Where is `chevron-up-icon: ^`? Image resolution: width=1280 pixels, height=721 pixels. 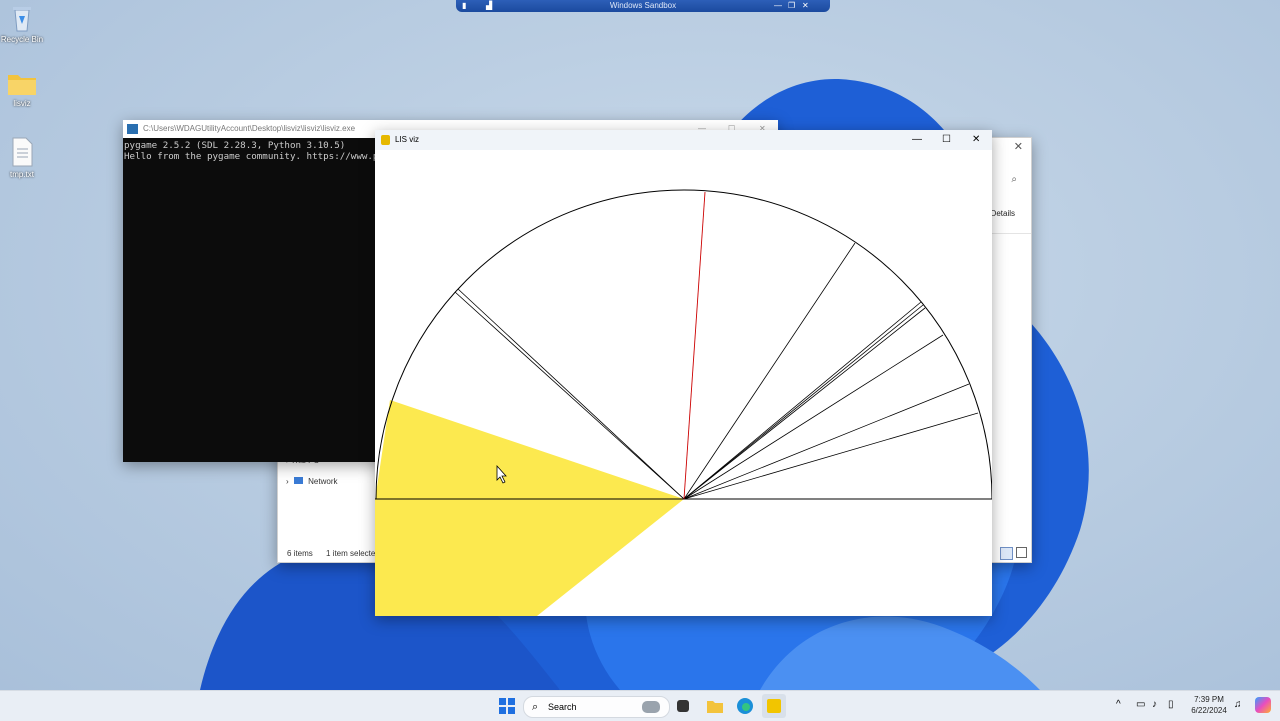 chevron-up-icon: ^ is located at coordinates (1118, 704).